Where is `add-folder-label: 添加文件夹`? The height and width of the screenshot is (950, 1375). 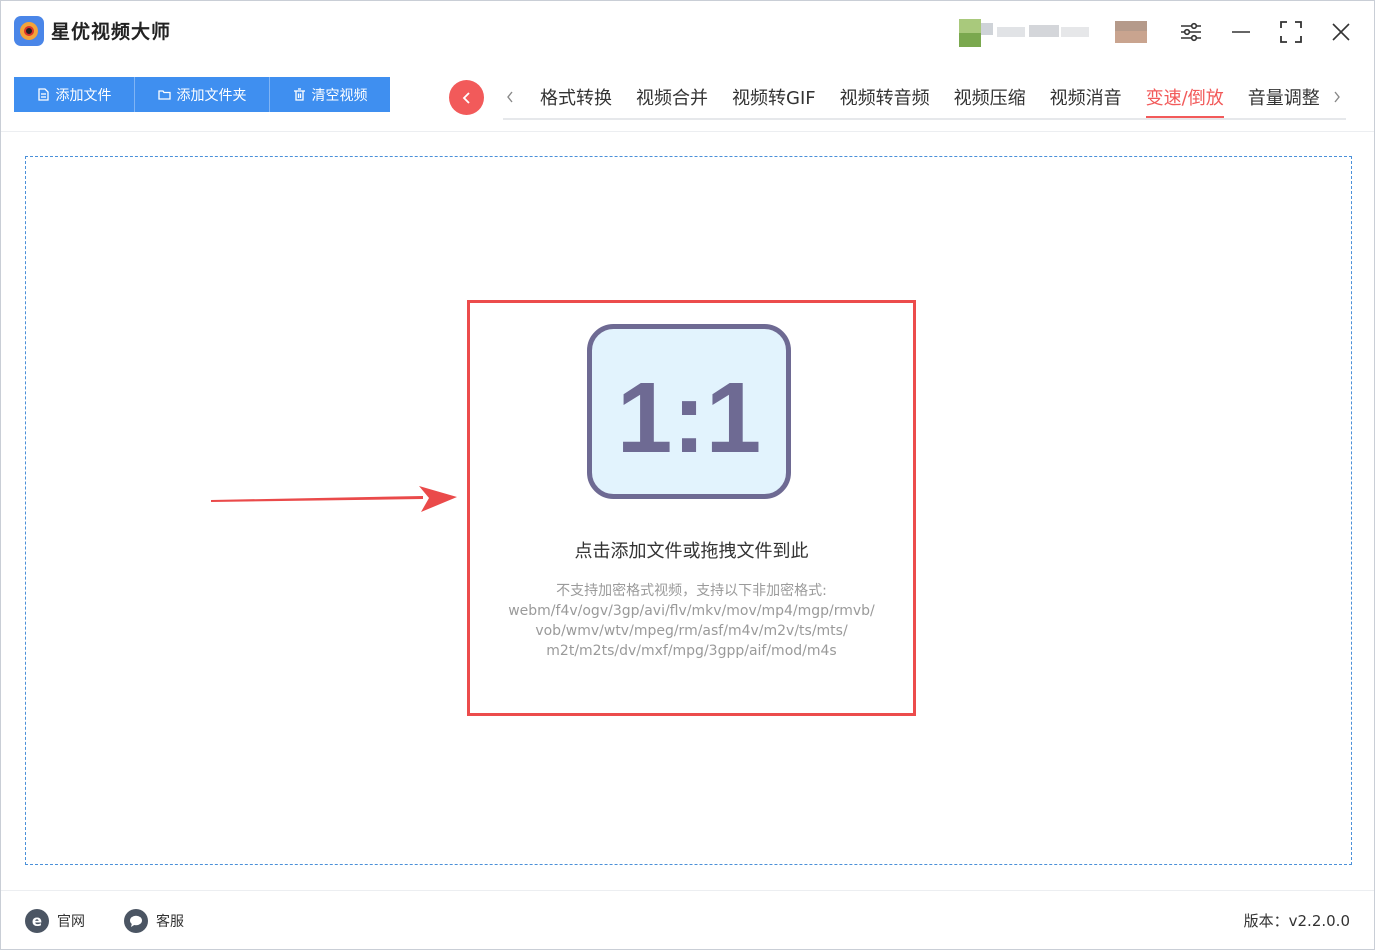 add-folder-label: 添加文件夹 is located at coordinates (211, 95).